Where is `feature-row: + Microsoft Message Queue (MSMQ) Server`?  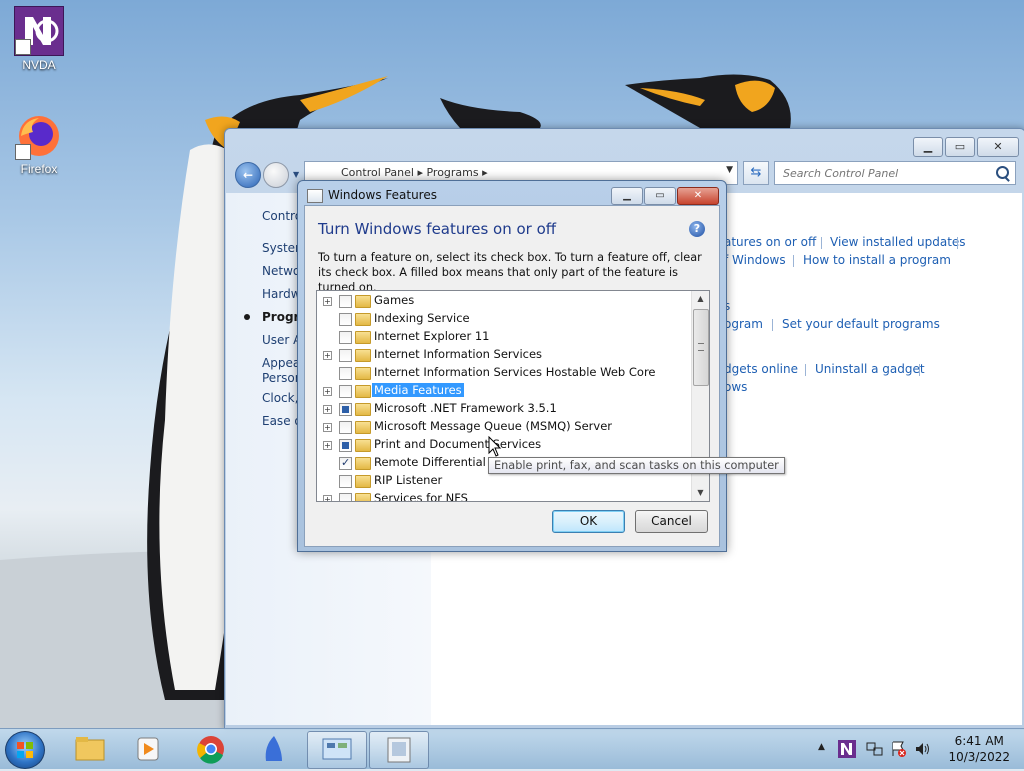 feature-row: + Microsoft Message Queue (MSMQ) Server is located at coordinates (503, 427).